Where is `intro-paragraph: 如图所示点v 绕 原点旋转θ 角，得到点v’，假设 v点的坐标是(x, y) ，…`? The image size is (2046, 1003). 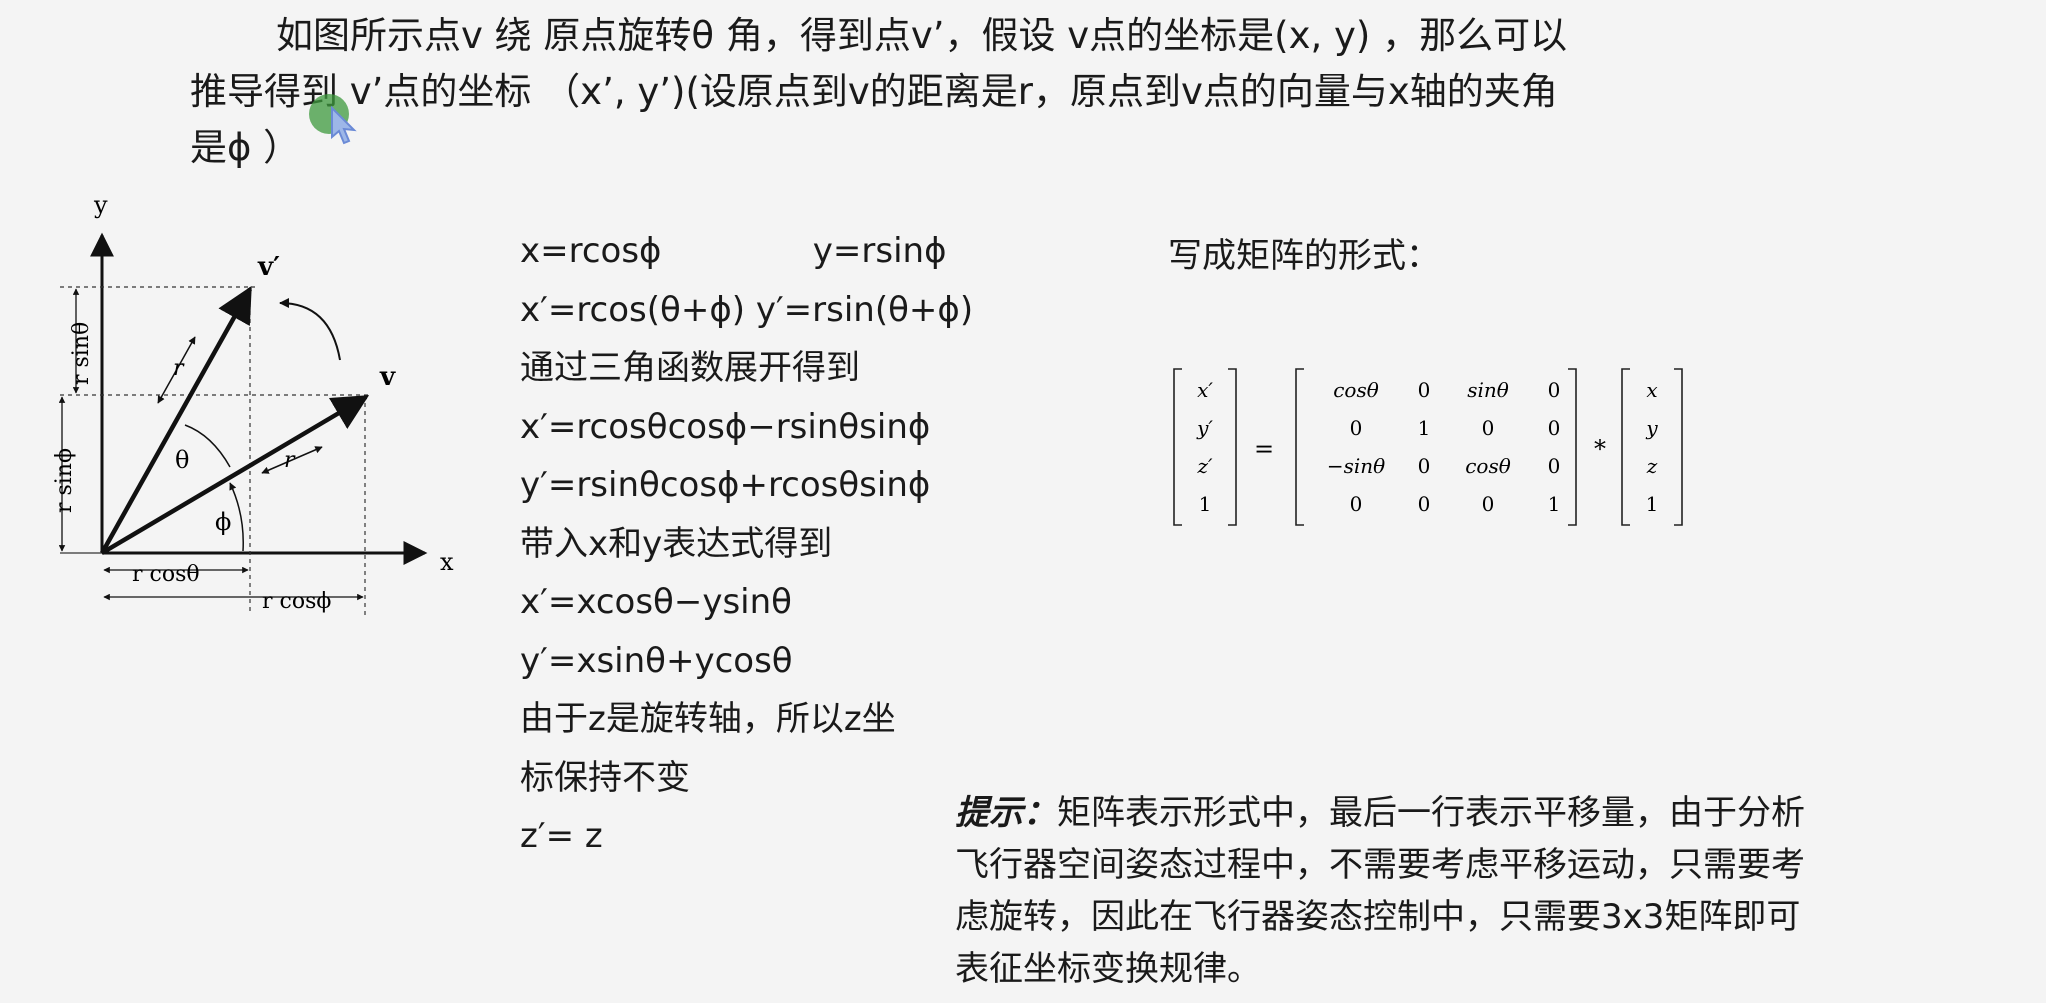 intro-paragraph: 如图所示点v 绕 原点旋转θ 角，得到点v’，假设 v点的坐标是(x, y) ，… is located at coordinates (970, 92).